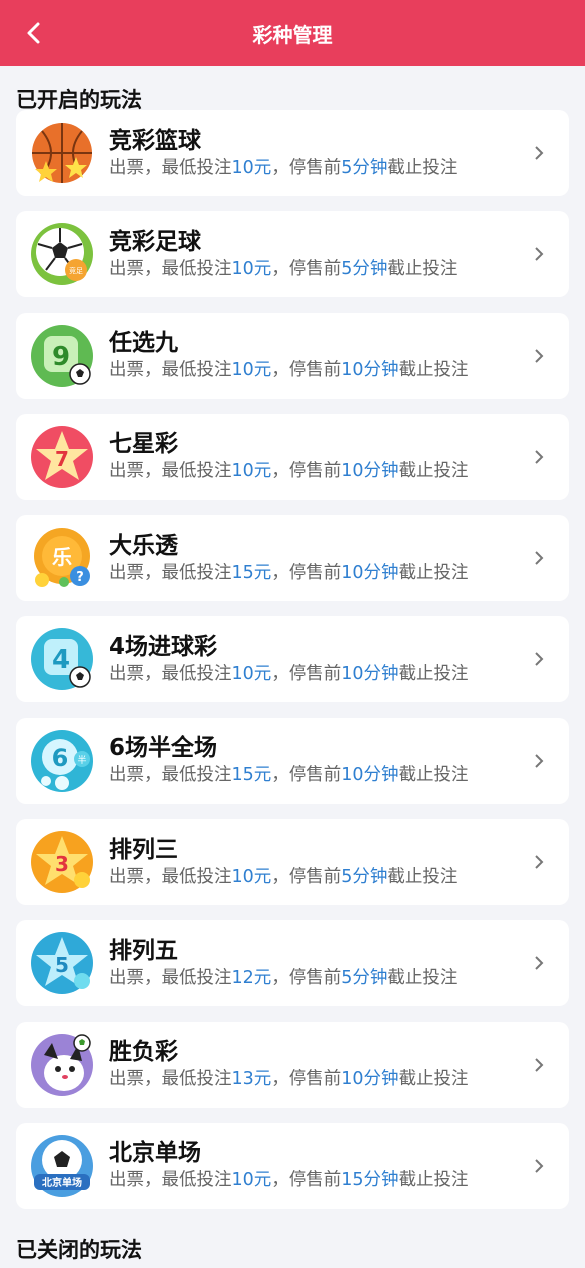 This screenshot has width=585, height=1268. I want to click on svg-text: 半, so click(81, 760).